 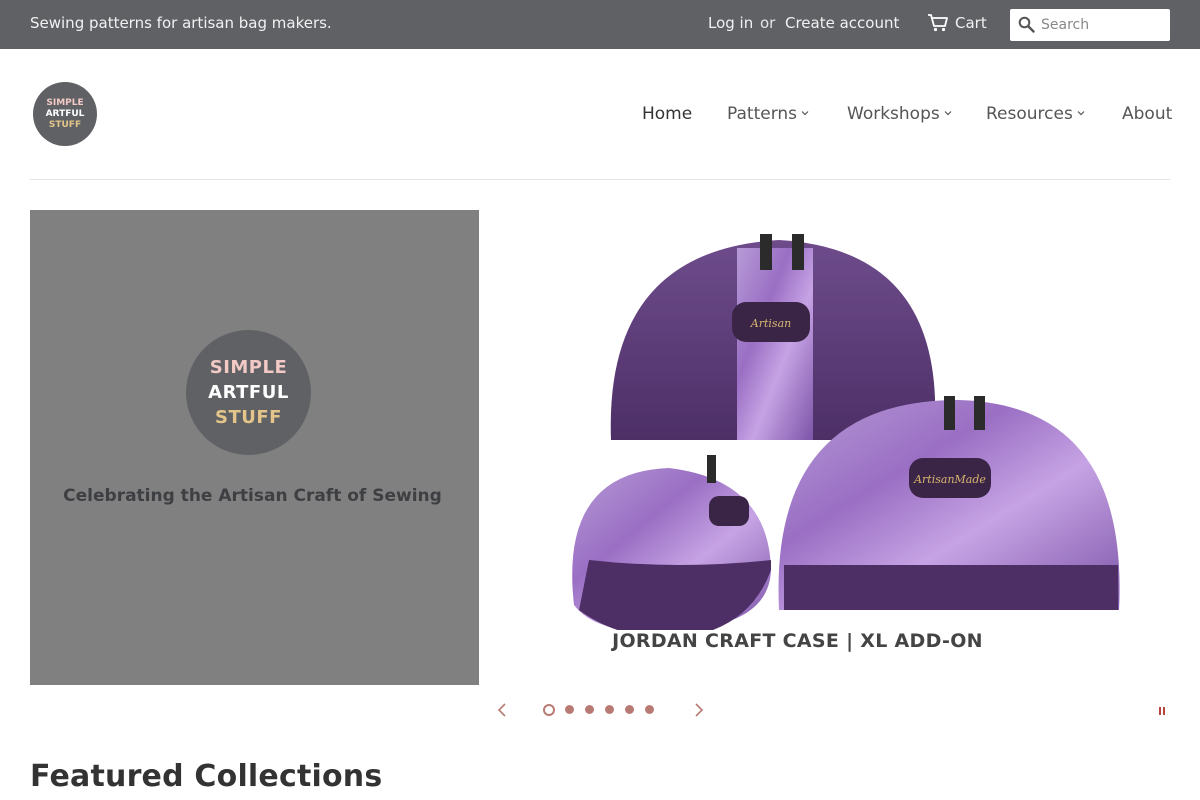 What do you see at coordinates (248, 417) in the screenshot?
I see `logo-line-3: STUFF` at bounding box center [248, 417].